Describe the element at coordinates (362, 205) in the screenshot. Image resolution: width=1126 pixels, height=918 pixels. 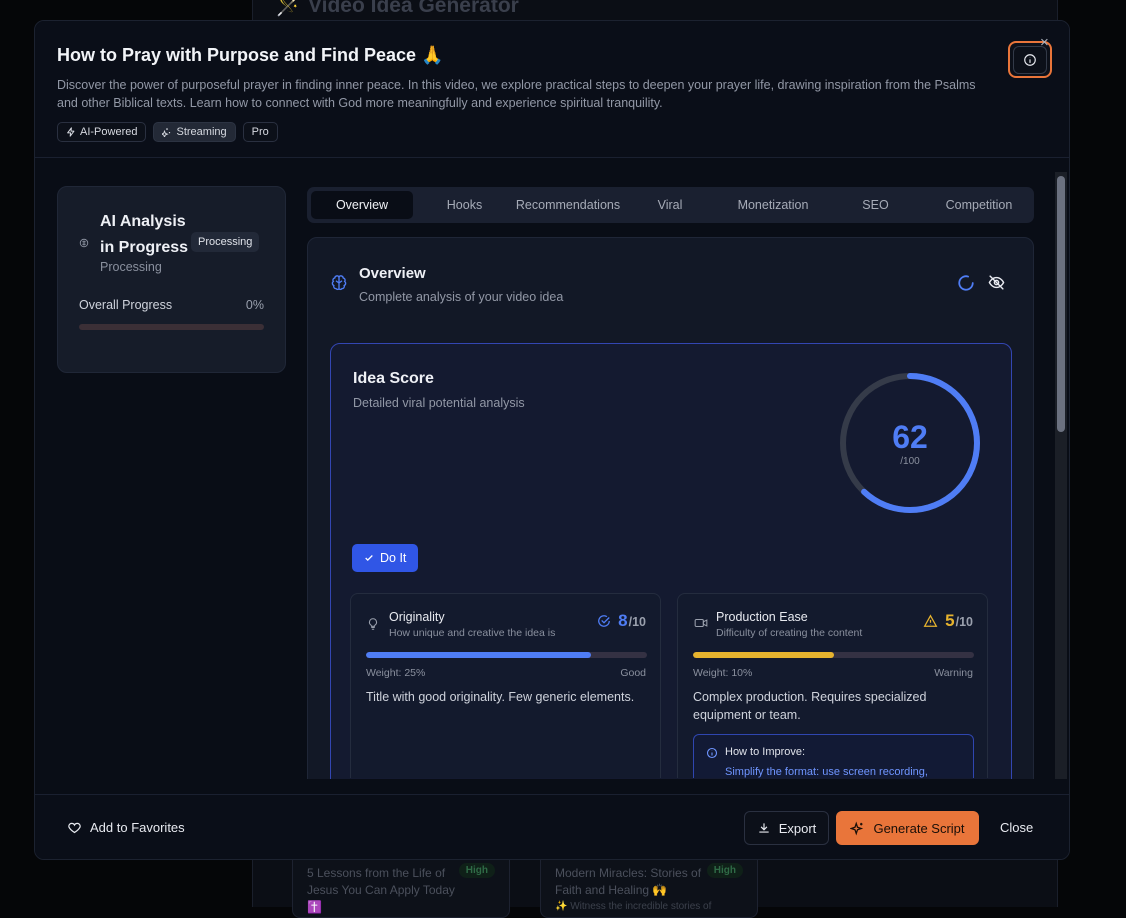
I see `tab-overview: Overview` at that location.